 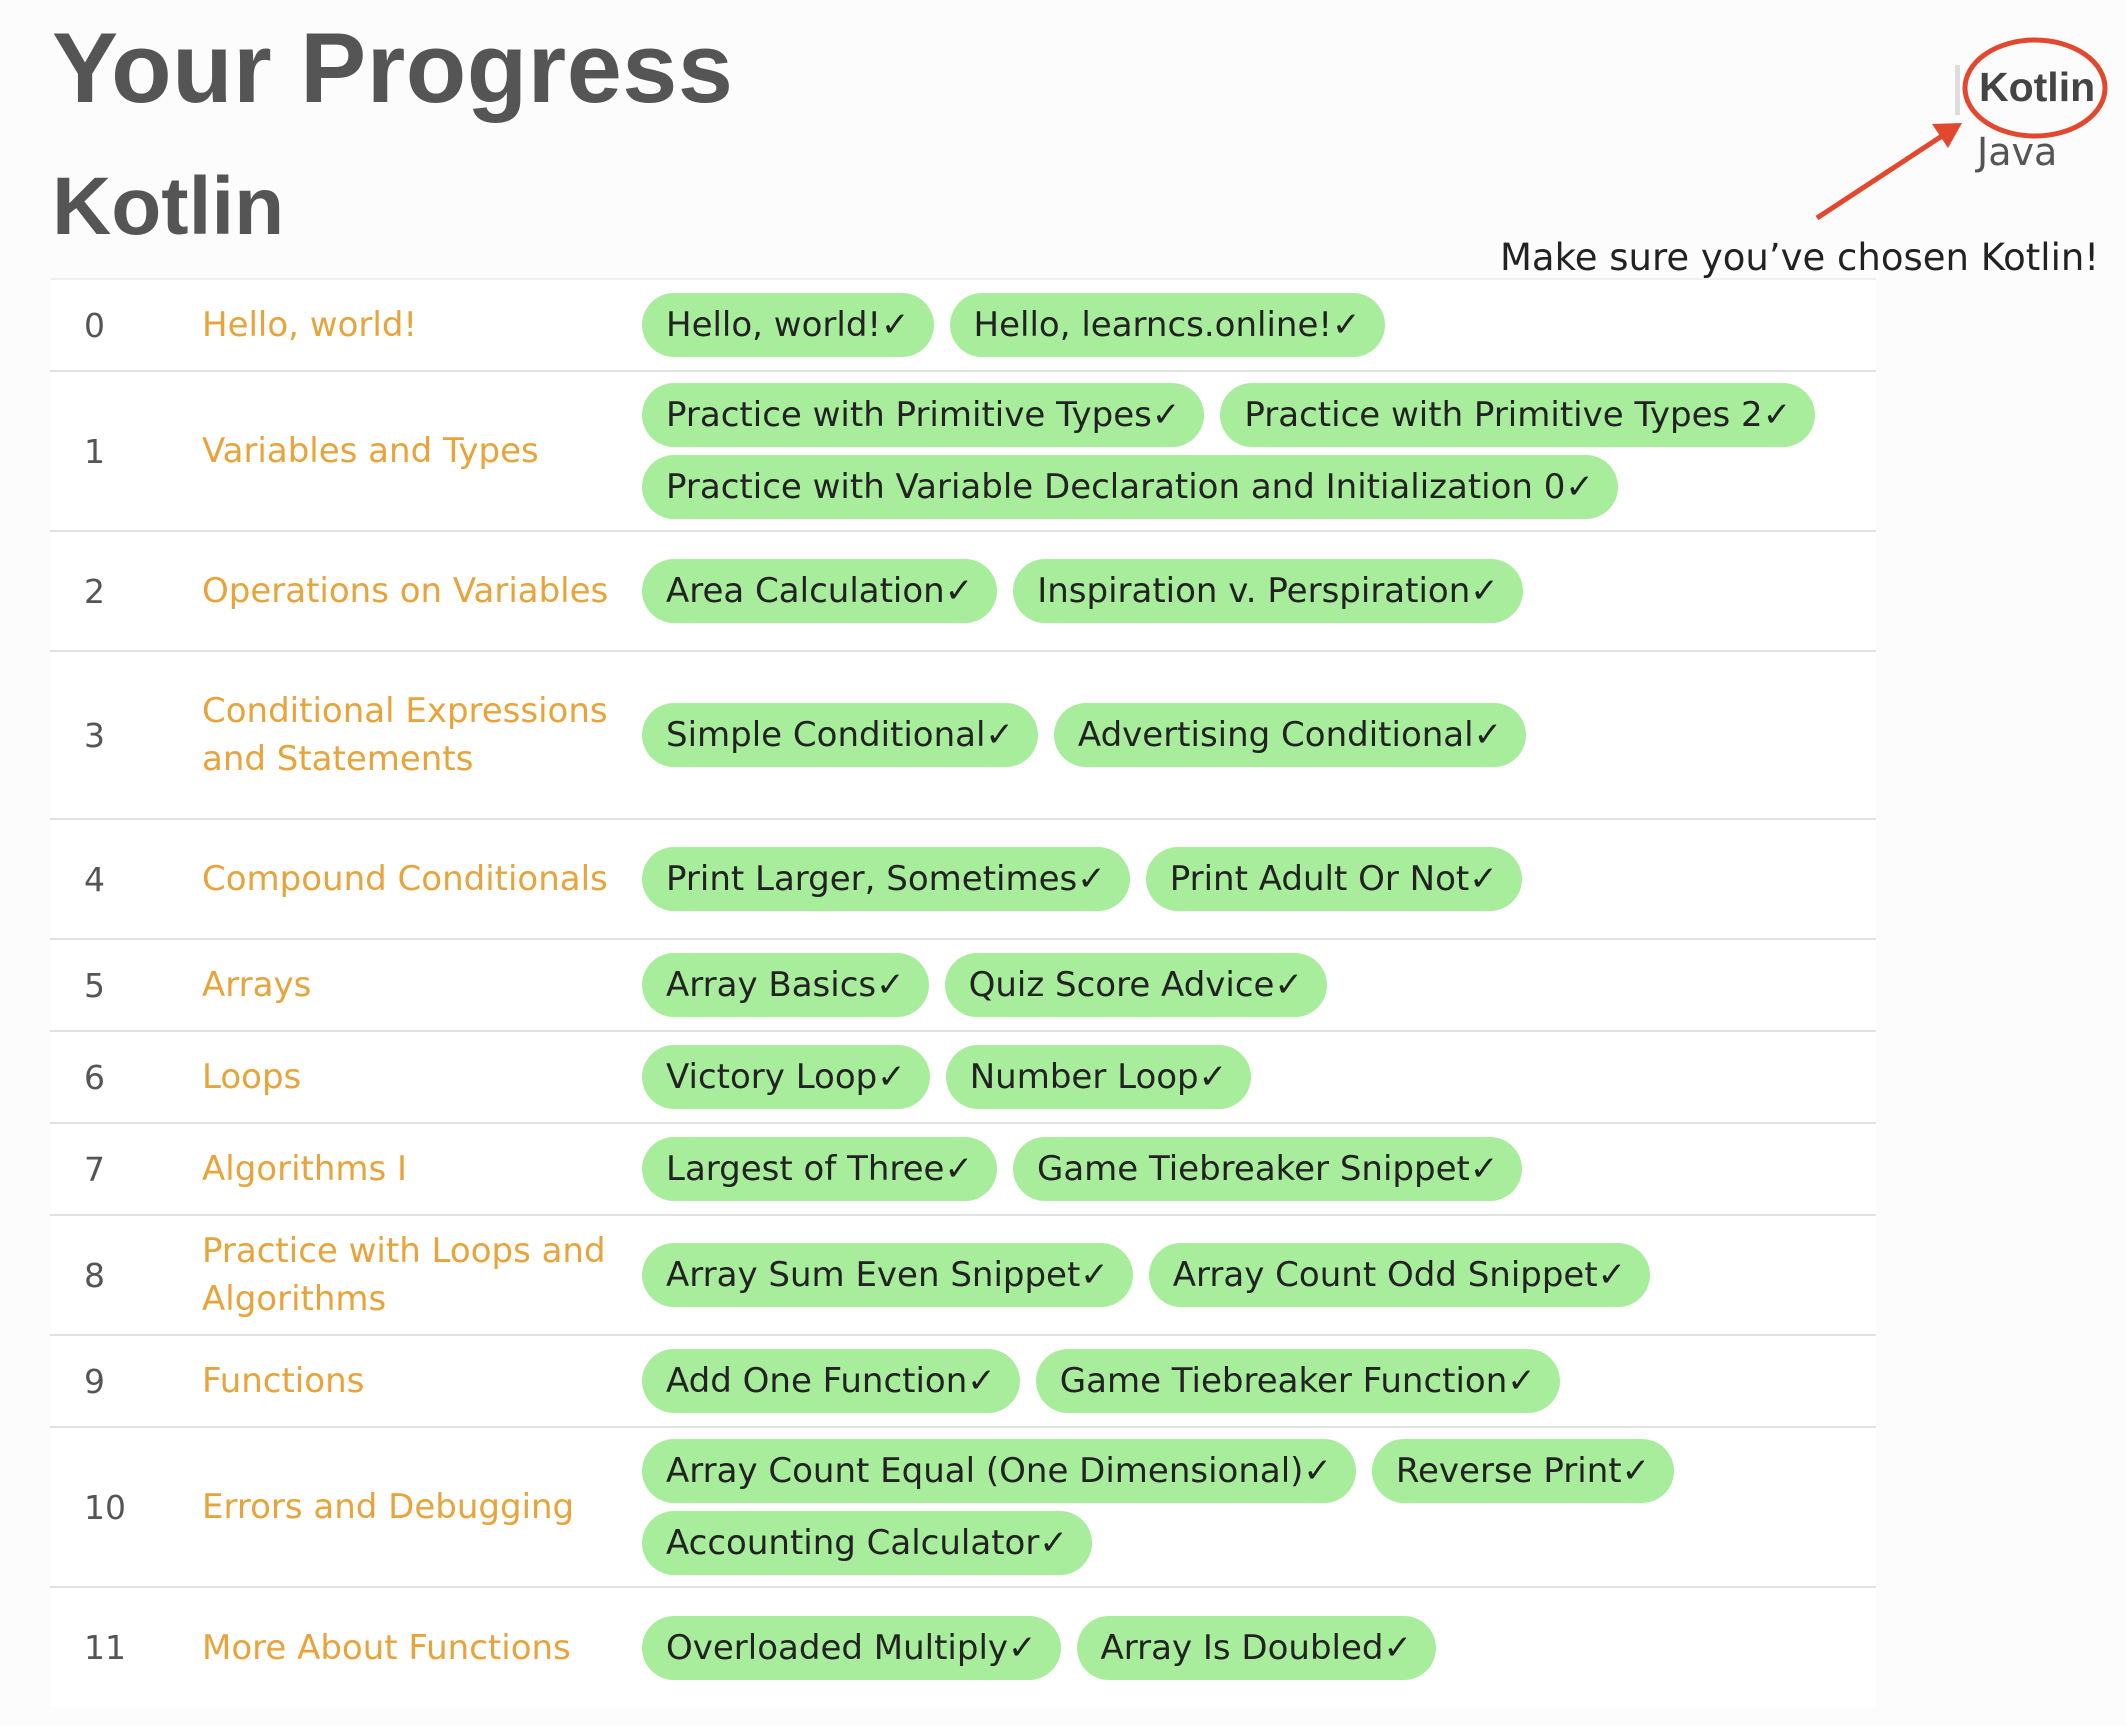 I want to click on problem-pill: Overloaded Multiply✓, so click(x=851, y=1647).